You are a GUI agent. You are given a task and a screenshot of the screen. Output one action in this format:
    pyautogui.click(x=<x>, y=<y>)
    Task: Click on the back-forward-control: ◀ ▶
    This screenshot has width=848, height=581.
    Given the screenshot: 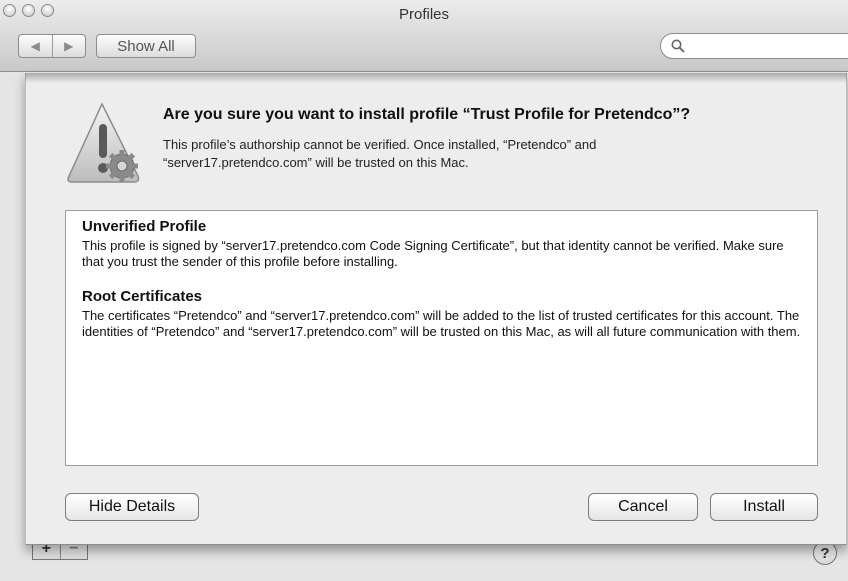 What is the action you would take?
    pyautogui.click(x=52, y=46)
    